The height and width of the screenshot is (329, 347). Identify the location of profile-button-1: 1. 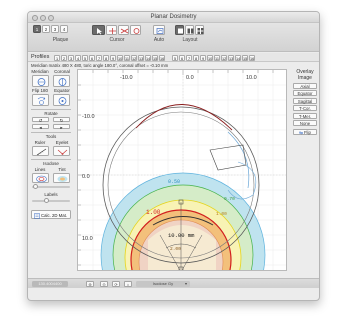
(57, 57).